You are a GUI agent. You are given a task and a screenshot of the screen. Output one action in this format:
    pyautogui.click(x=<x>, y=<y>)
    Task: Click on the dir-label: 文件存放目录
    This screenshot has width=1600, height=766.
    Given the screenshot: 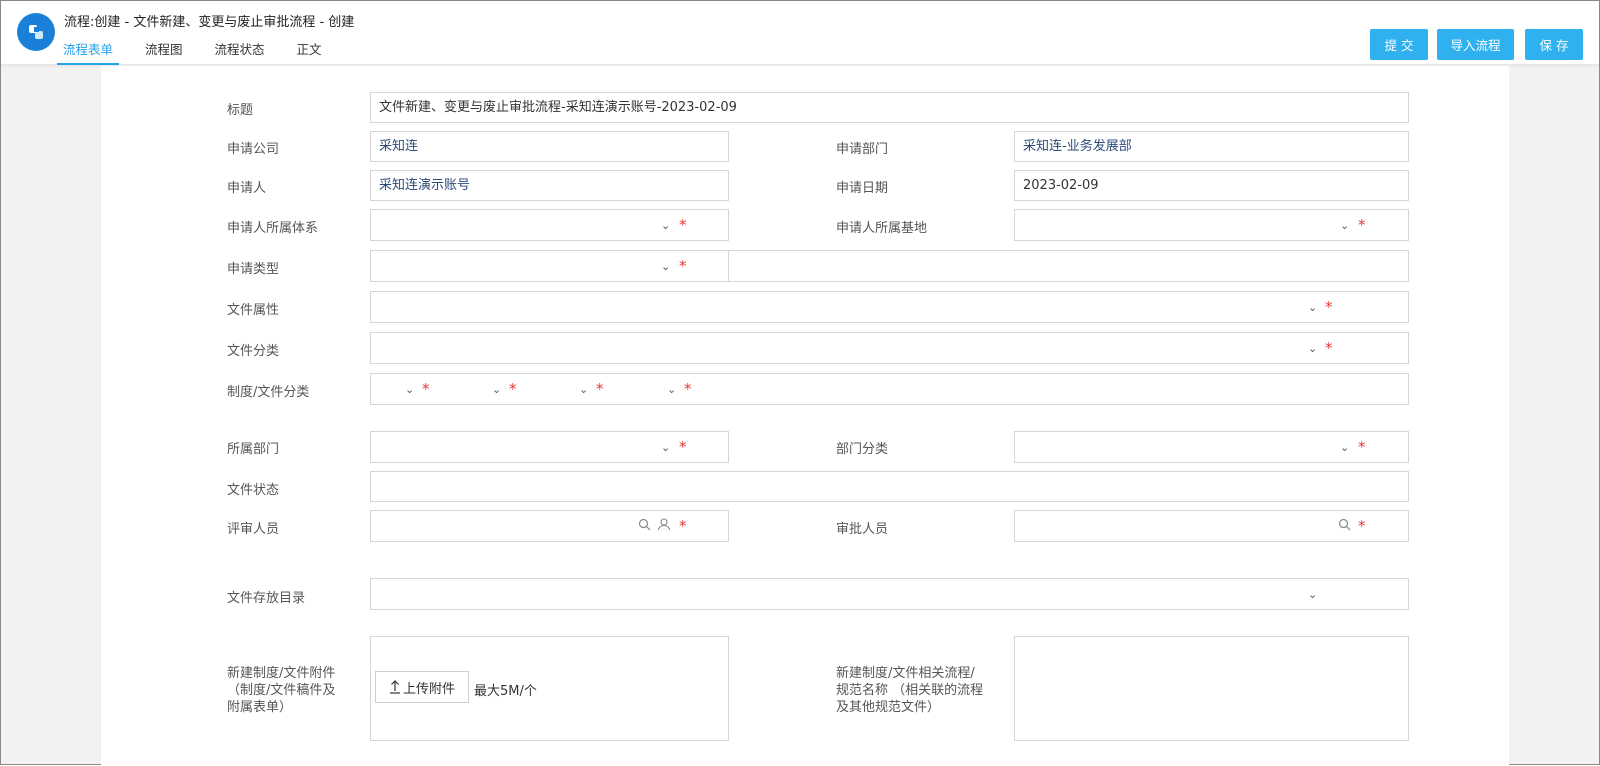 What is the action you would take?
    pyautogui.click(x=266, y=598)
    